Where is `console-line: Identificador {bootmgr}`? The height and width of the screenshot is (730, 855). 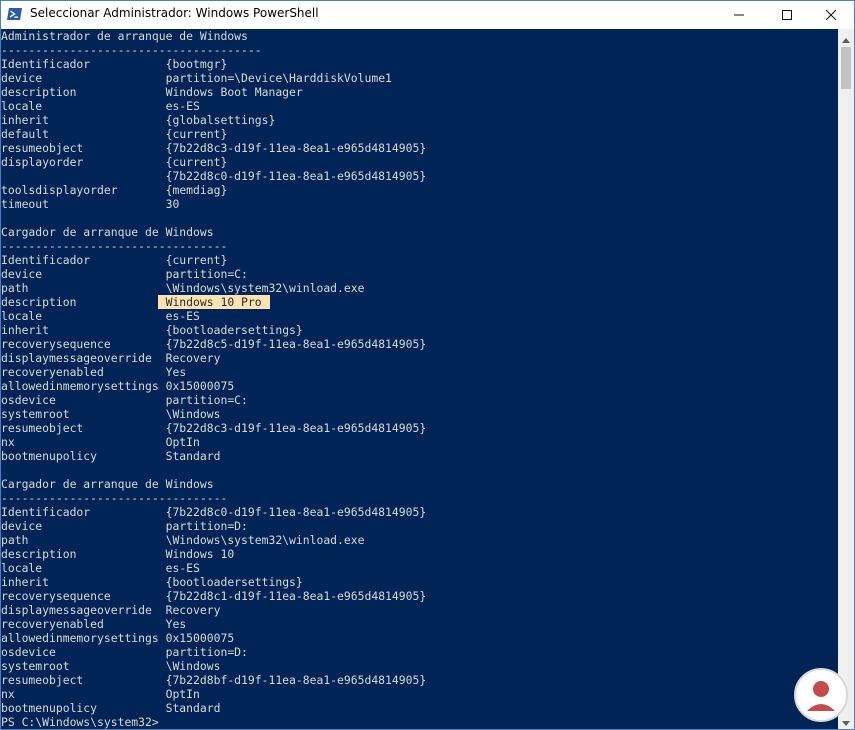 console-line: Identificador {bootmgr} is located at coordinates (213, 64).